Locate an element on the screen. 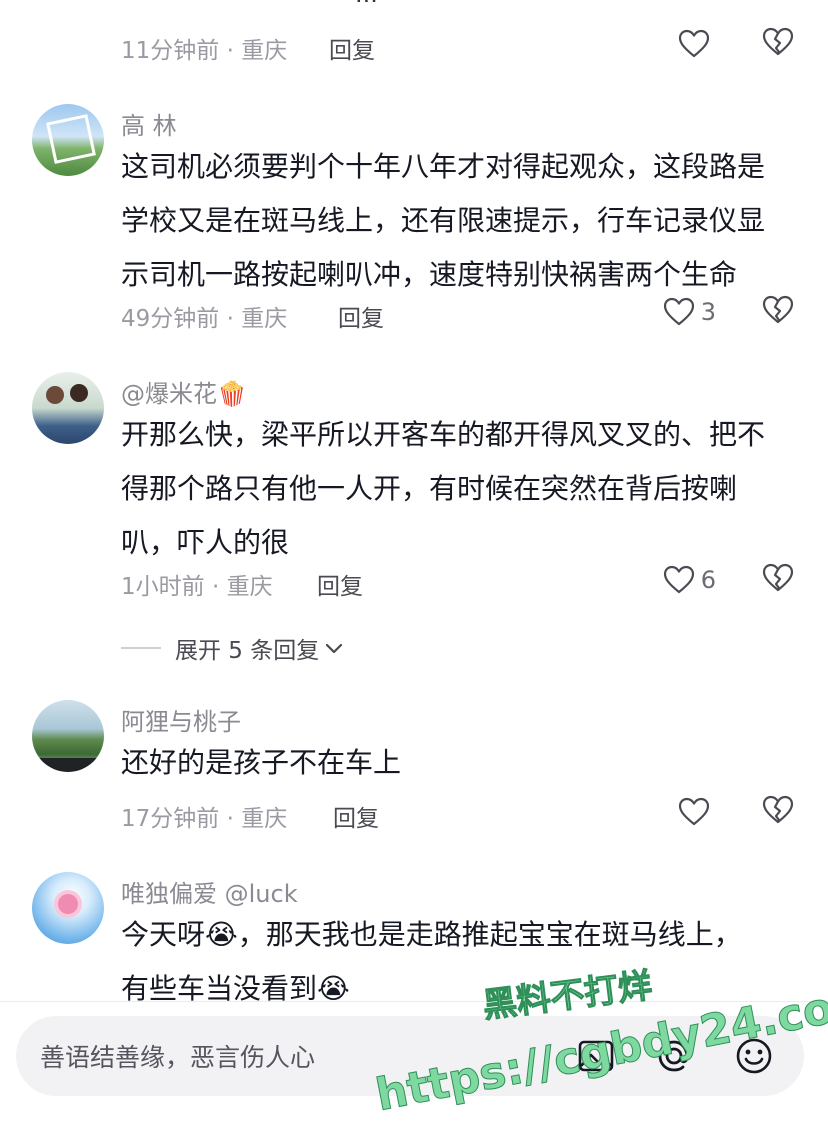  comment-meta-row: 49分钟前 · 重庆 回复 3 is located at coordinates (414, 312).